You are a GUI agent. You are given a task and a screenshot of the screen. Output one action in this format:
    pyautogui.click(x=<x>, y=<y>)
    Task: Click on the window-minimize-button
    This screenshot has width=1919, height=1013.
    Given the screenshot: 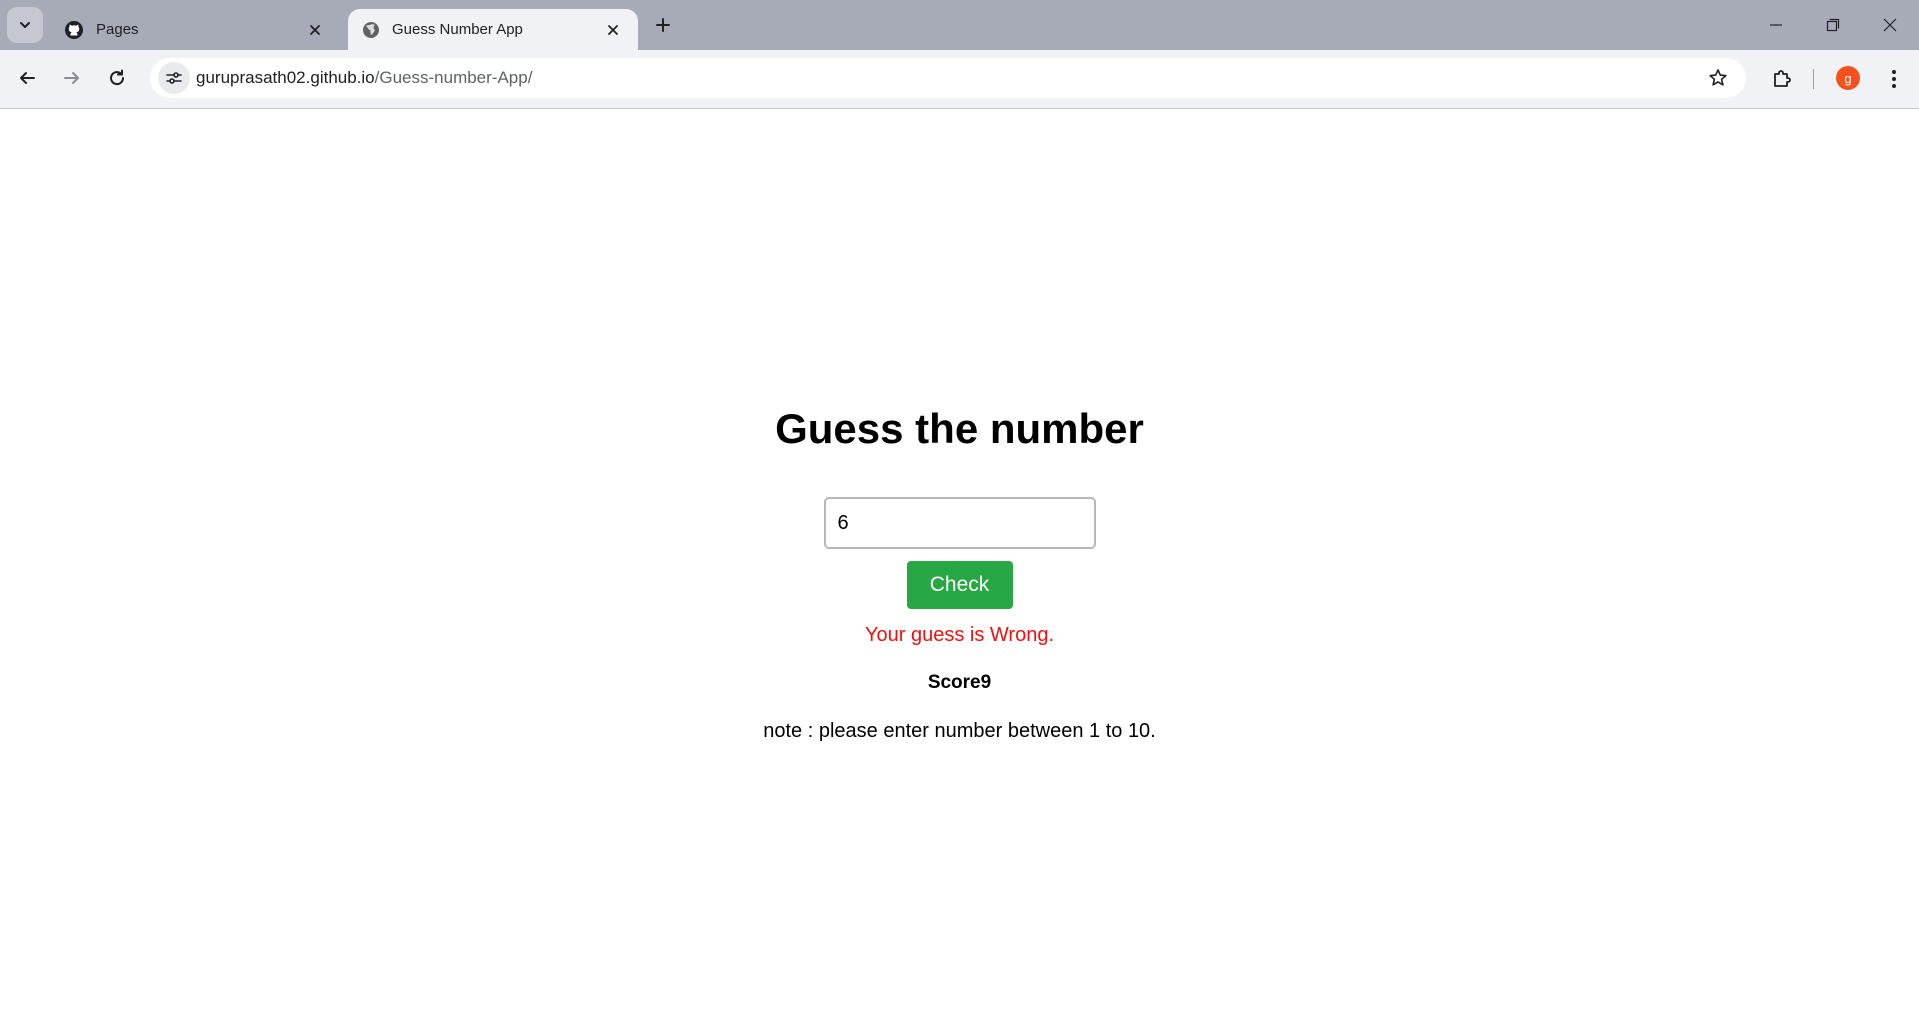 What is the action you would take?
    pyautogui.click(x=1776, y=25)
    